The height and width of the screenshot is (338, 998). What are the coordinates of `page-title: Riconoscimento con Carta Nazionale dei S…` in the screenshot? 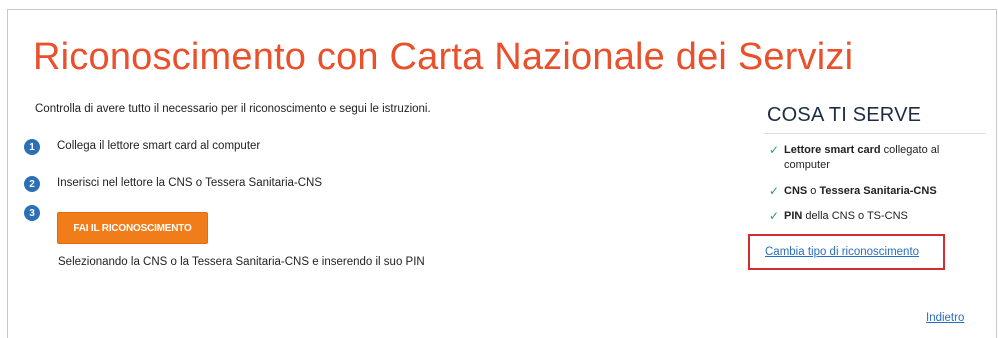 It's located at (443, 57).